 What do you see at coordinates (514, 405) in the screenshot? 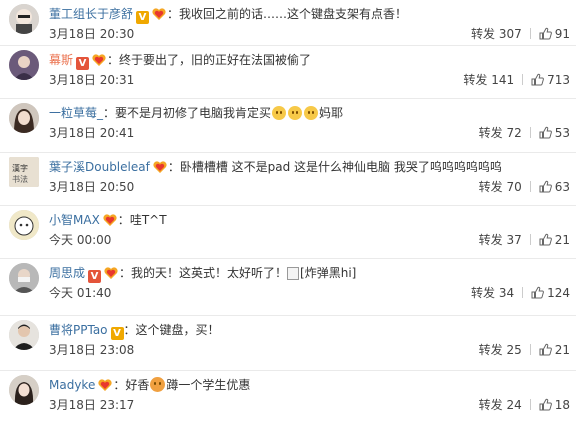
I see `repost-count: 24` at bounding box center [514, 405].